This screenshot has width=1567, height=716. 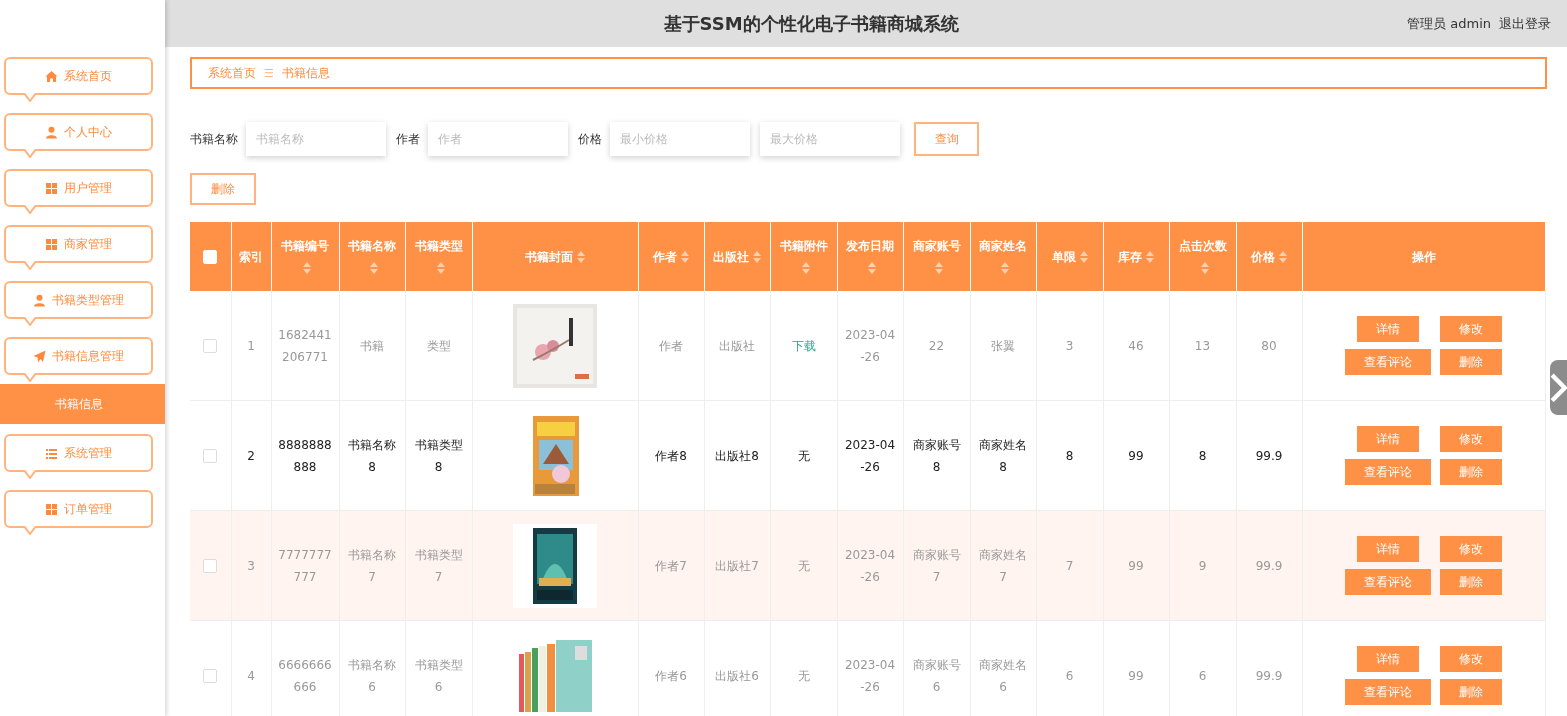 What do you see at coordinates (1003, 256) in the screenshot?
I see `column-header: 商家姓名` at bounding box center [1003, 256].